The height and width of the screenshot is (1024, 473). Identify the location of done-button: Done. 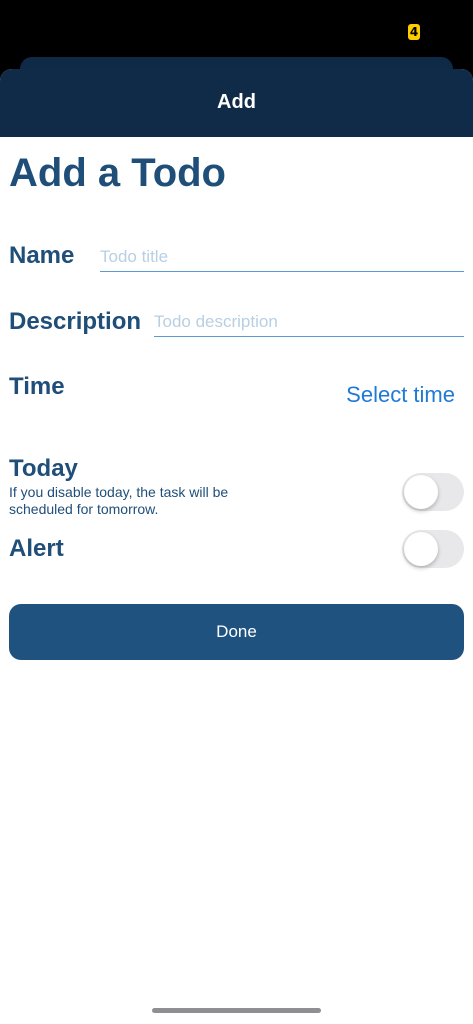
(236, 632).